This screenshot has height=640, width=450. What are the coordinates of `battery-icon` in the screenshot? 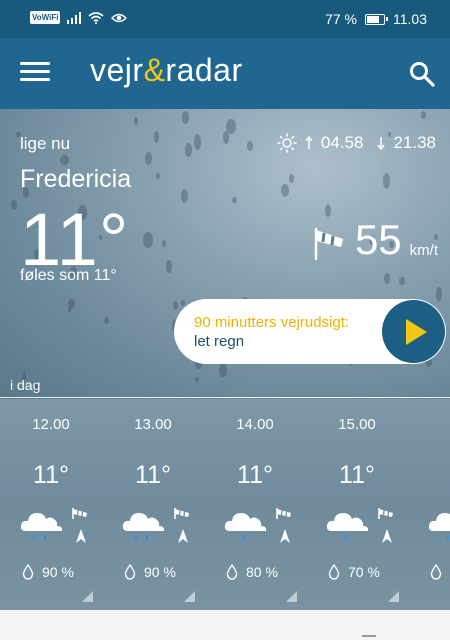 It's located at (376, 19).